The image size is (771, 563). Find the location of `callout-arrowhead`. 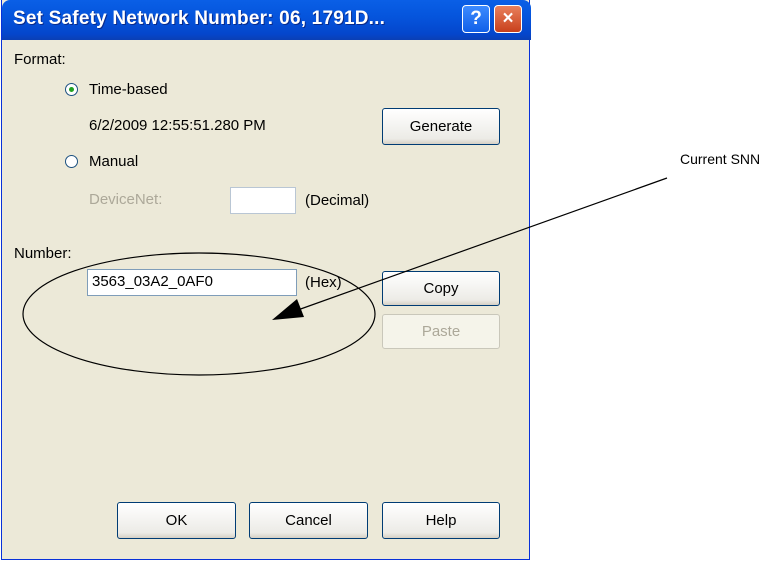

callout-arrowhead is located at coordinates (288, 309).